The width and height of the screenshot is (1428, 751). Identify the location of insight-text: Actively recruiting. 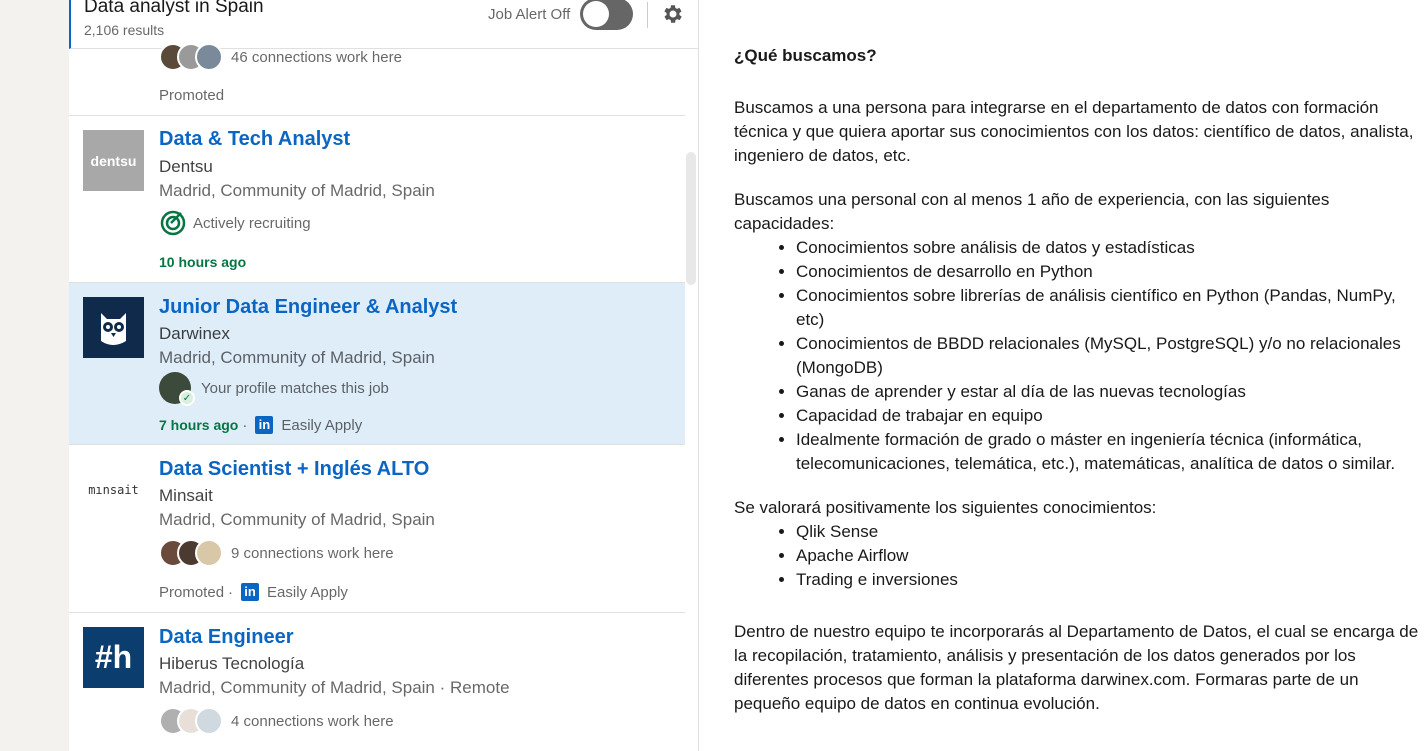
(252, 223).